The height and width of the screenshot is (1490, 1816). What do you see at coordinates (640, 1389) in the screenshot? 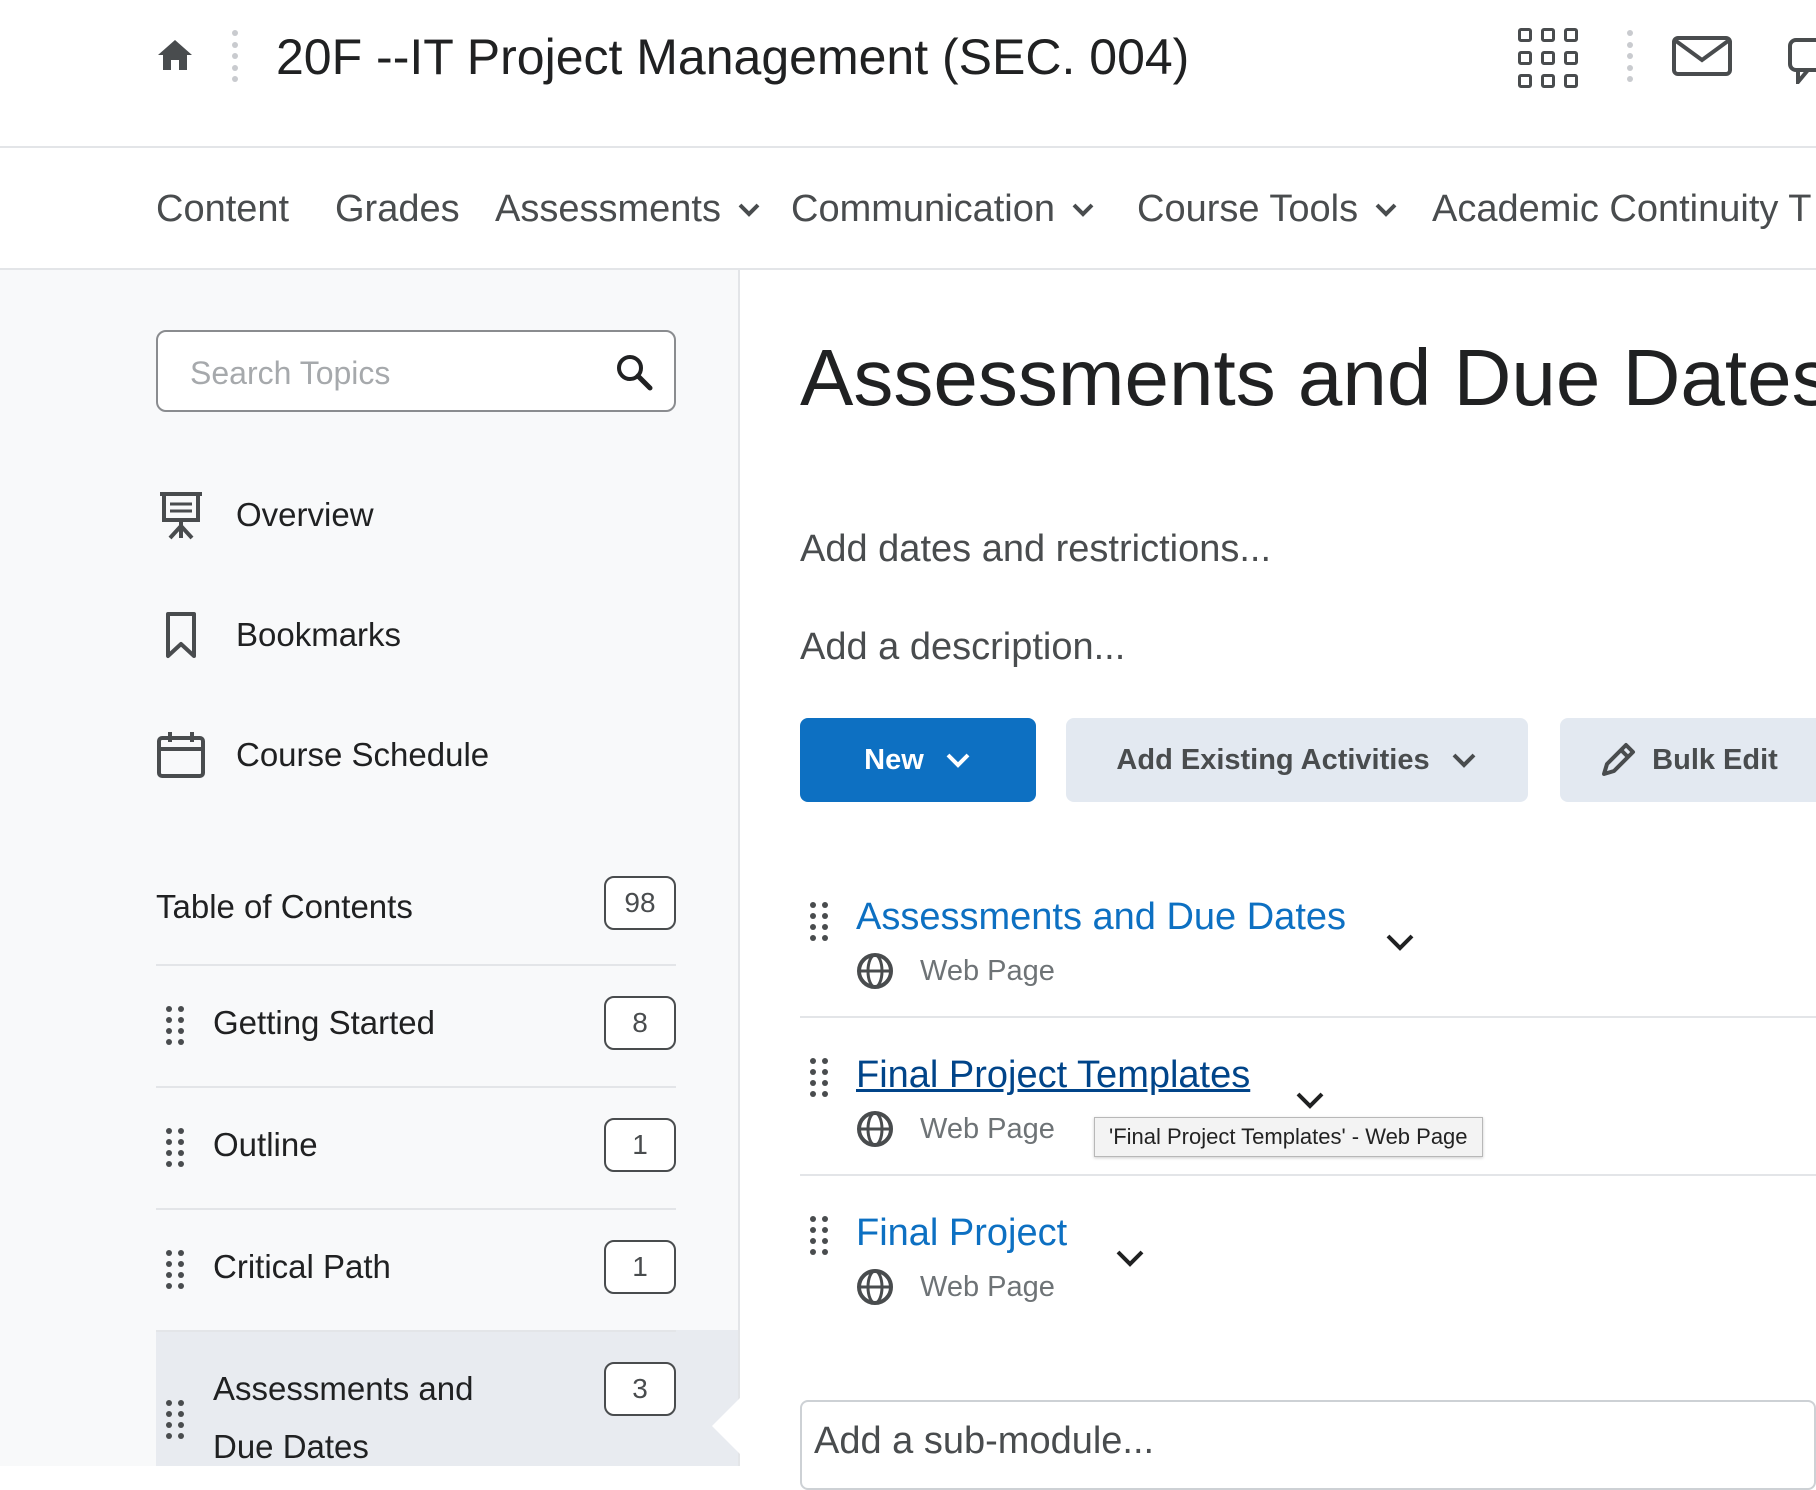
I see `count-badge: 3` at bounding box center [640, 1389].